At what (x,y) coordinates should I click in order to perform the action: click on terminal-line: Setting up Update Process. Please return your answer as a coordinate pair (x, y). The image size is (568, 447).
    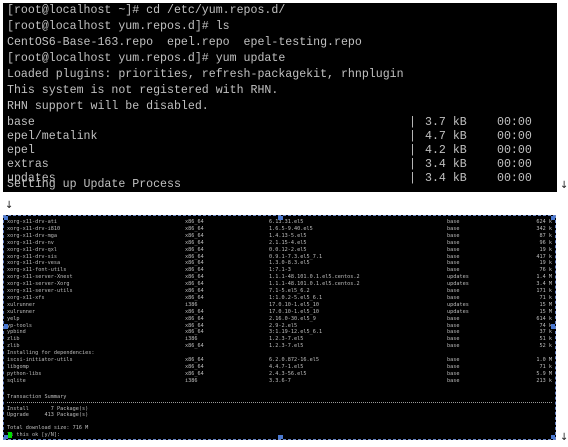
    Looking at the image, I should click on (94, 184).